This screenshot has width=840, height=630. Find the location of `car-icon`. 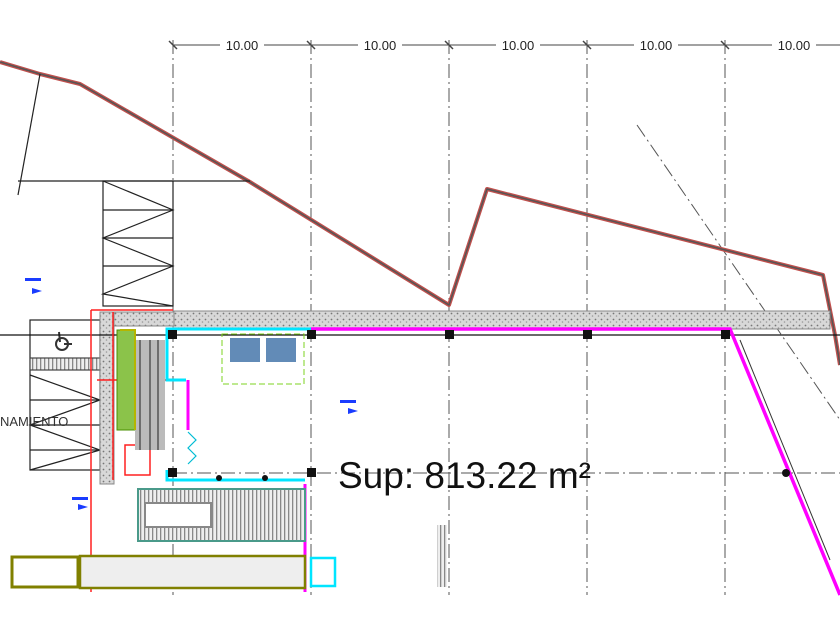

car-icon is located at coordinates (178, 515).